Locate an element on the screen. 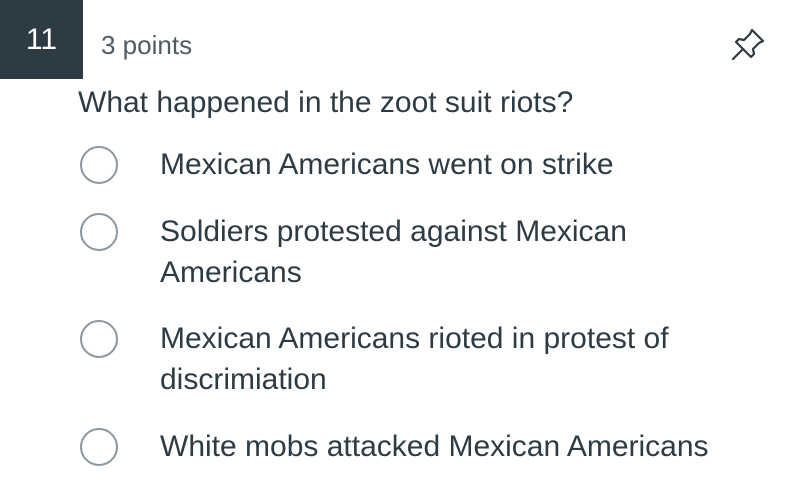 The width and height of the screenshot is (800, 494). answer-option-1: Mexican Americans went on strike is located at coordinates (426, 166).